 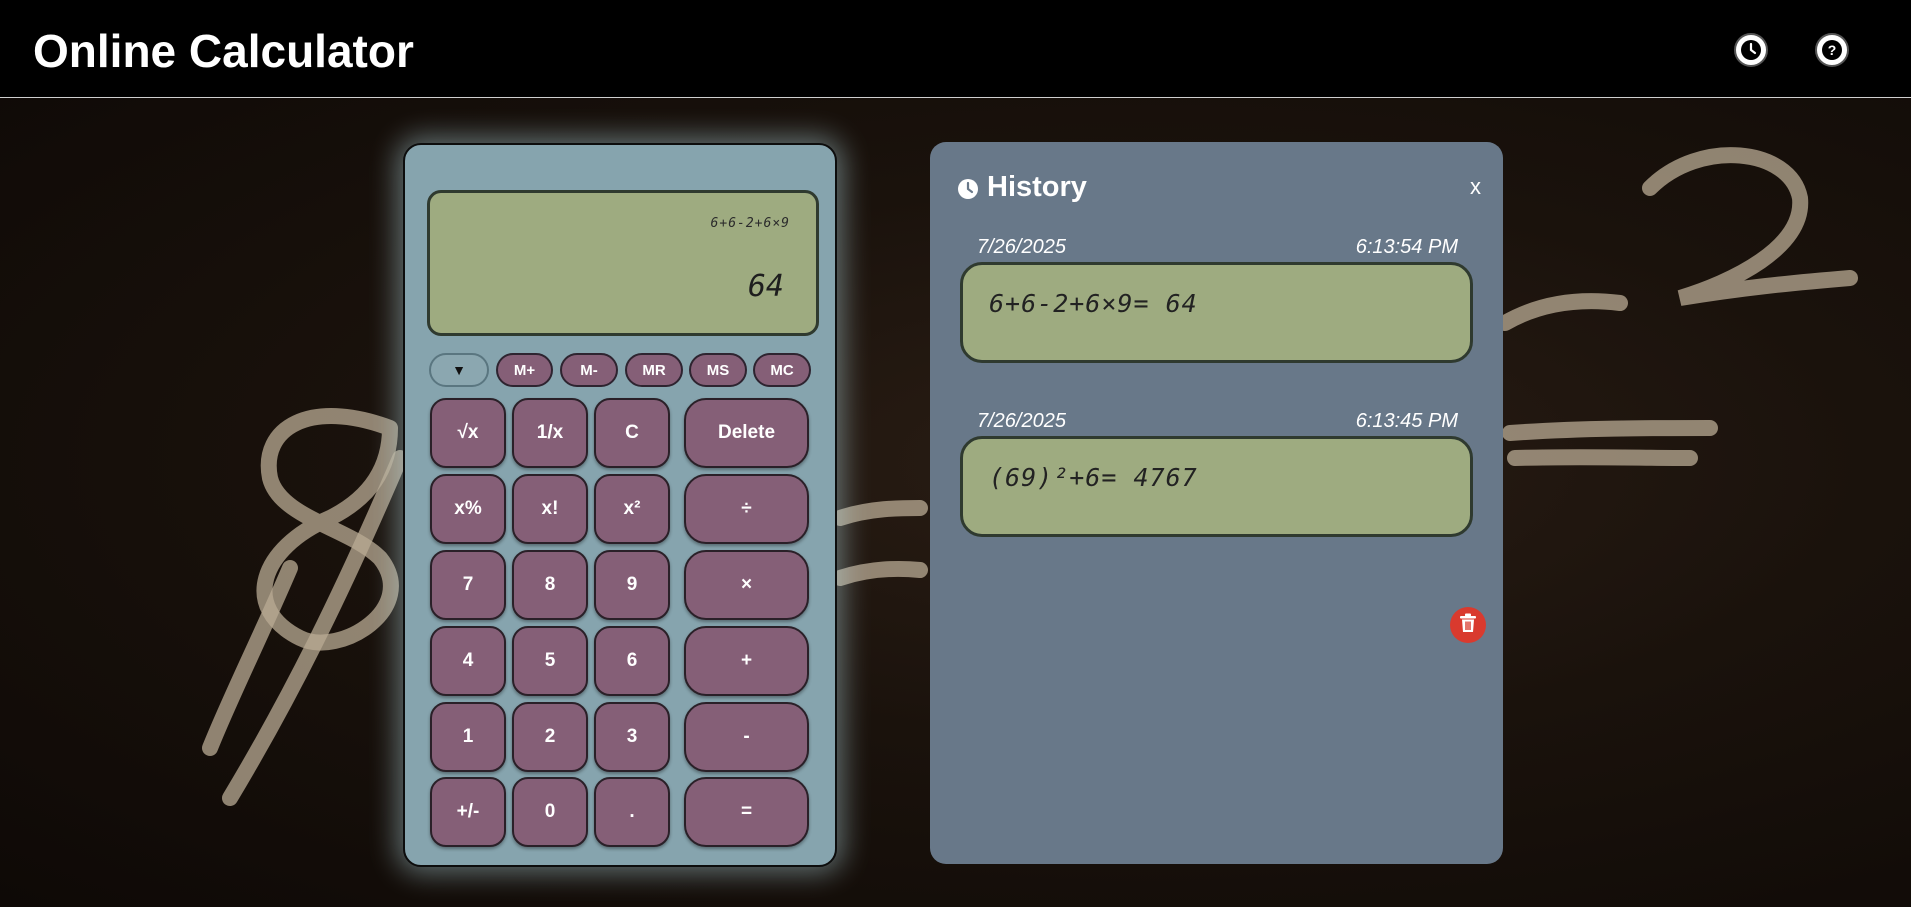 What do you see at coordinates (468, 812) in the screenshot?
I see `negate-button: +/-` at bounding box center [468, 812].